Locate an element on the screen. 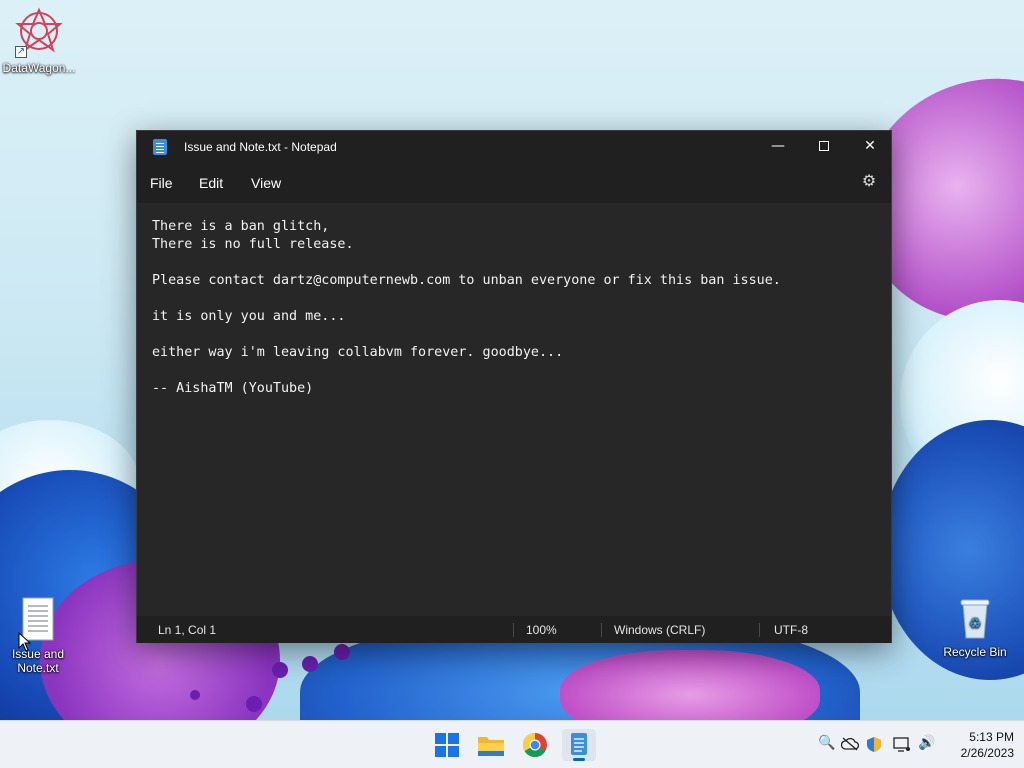 This screenshot has width=1024, height=768. menu-view: View is located at coordinates (266, 183).